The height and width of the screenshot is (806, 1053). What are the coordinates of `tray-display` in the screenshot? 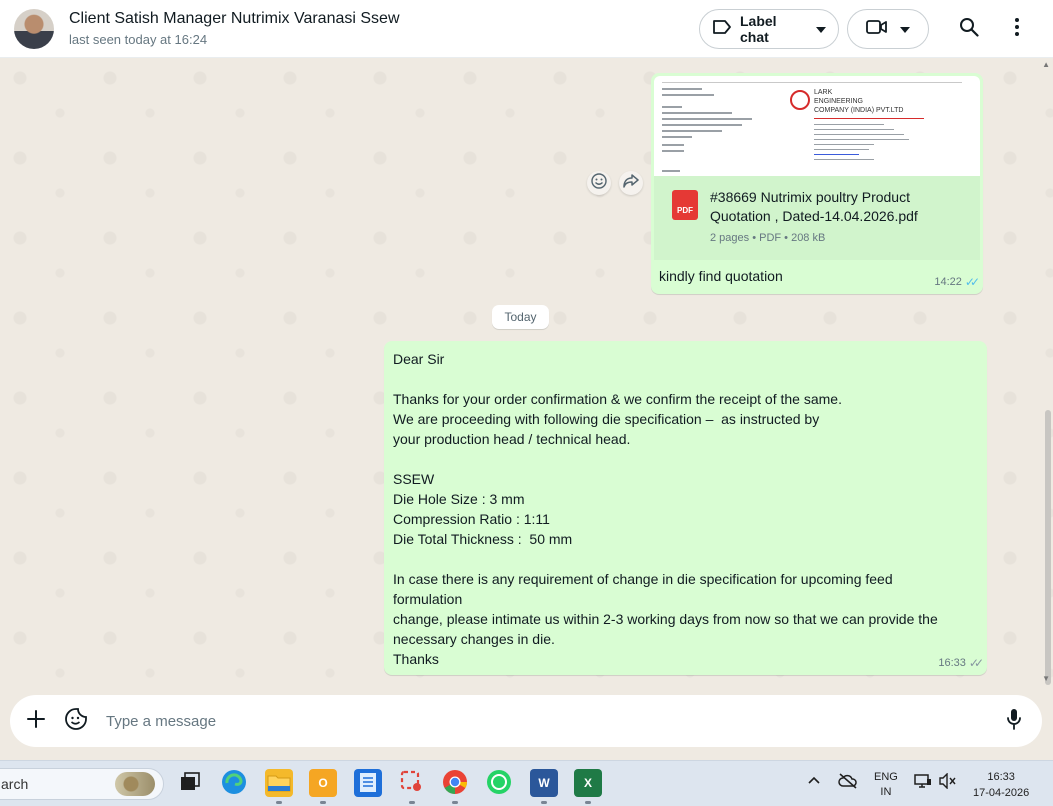 It's located at (923, 782).